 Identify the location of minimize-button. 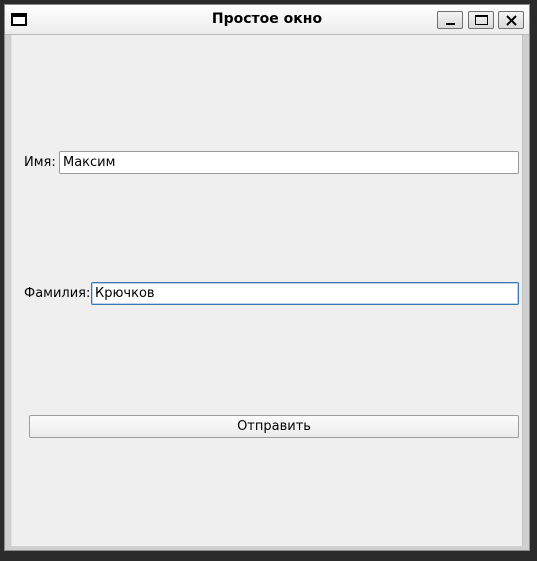
(450, 20).